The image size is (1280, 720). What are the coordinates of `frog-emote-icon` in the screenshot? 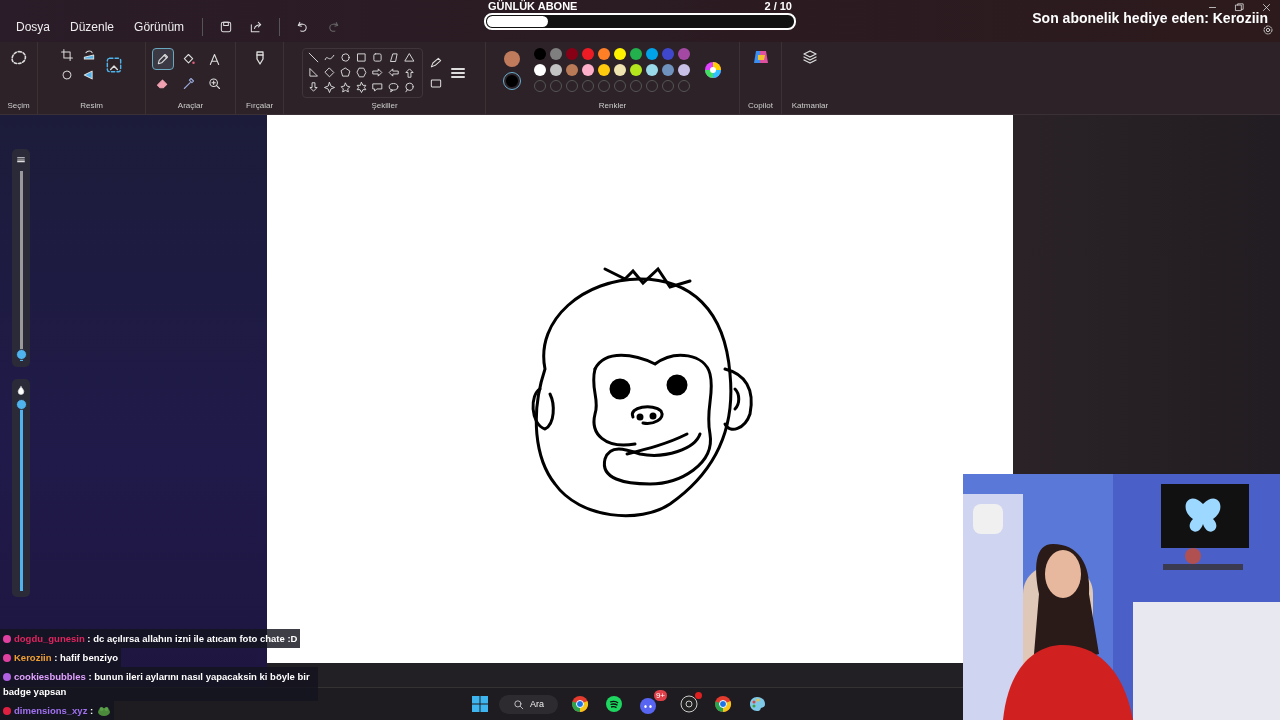 It's located at (104, 711).